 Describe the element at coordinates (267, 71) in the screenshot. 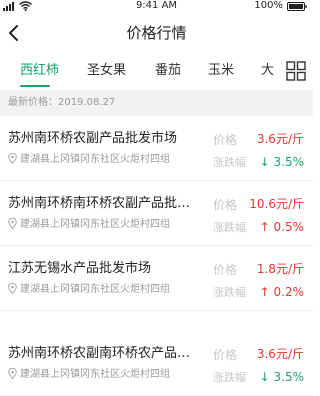

I see `tab-more: 大` at that location.